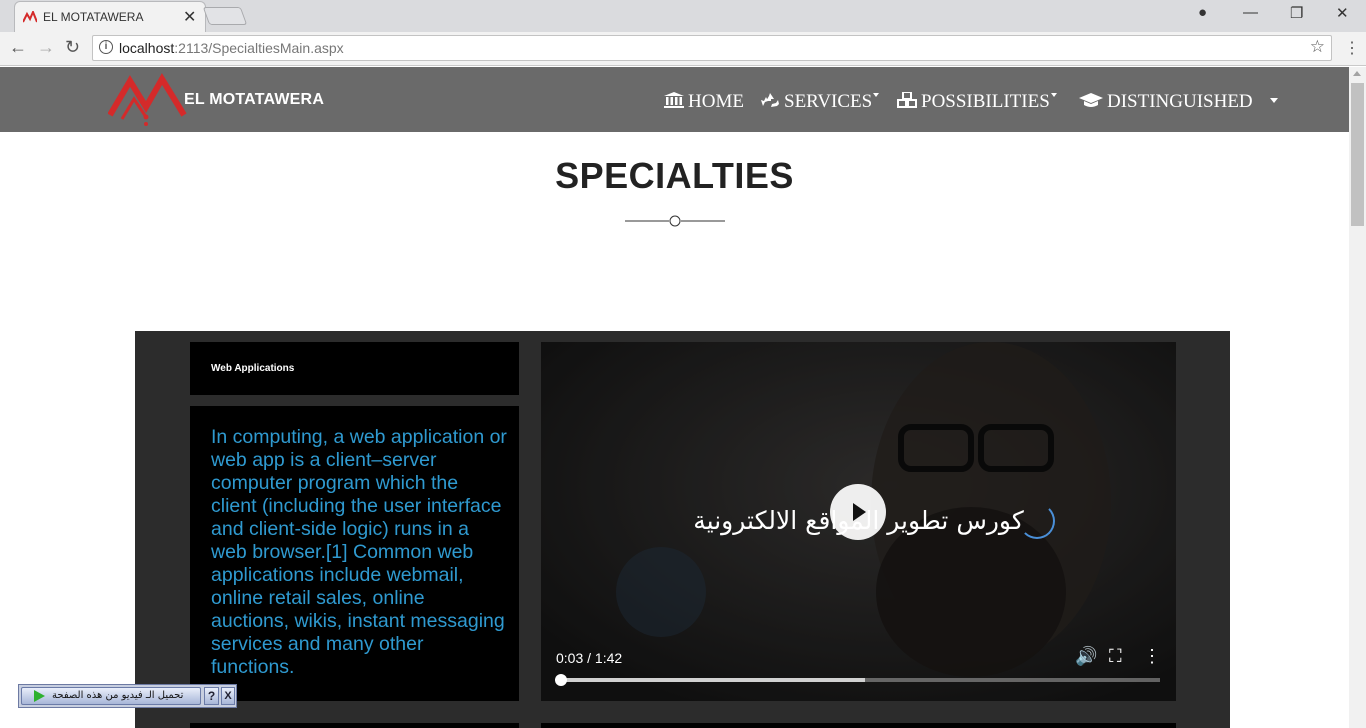 The width and height of the screenshot is (1366, 728). Describe the element at coordinates (1115, 656) in the screenshot. I see `fullscreen-icon: ⛶` at that location.